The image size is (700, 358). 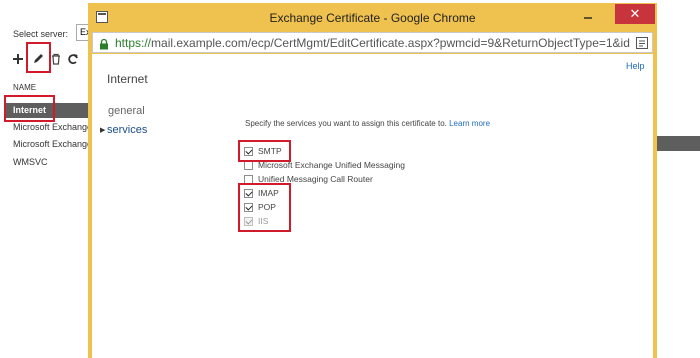 What do you see at coordinates (38, 57) in the screenshot?
I see `edit-highlight-box` at bounding box center [38, 57].